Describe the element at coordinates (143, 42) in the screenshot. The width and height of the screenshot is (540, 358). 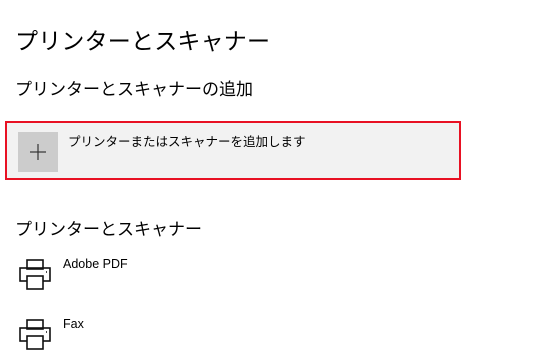
I see `page-title: プリンターとスキャナー` at that location.